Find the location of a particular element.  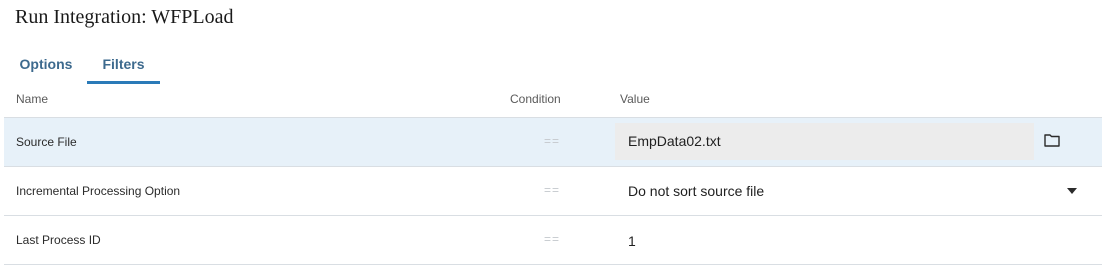

tab-options: Options is located at coordinates (46, 65).